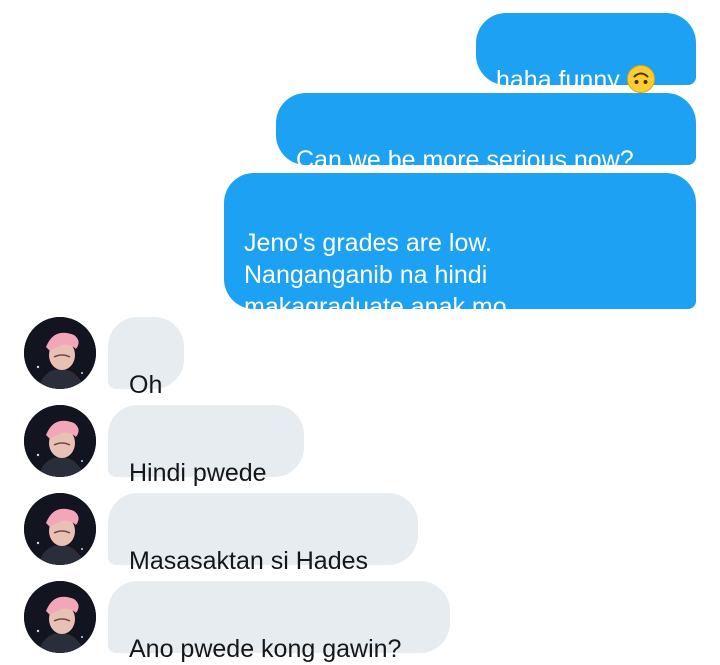  What do you see at coordinates (146, 385) in the screenshot?
I see `message-text: Oh` at bounding box center [146, 385].